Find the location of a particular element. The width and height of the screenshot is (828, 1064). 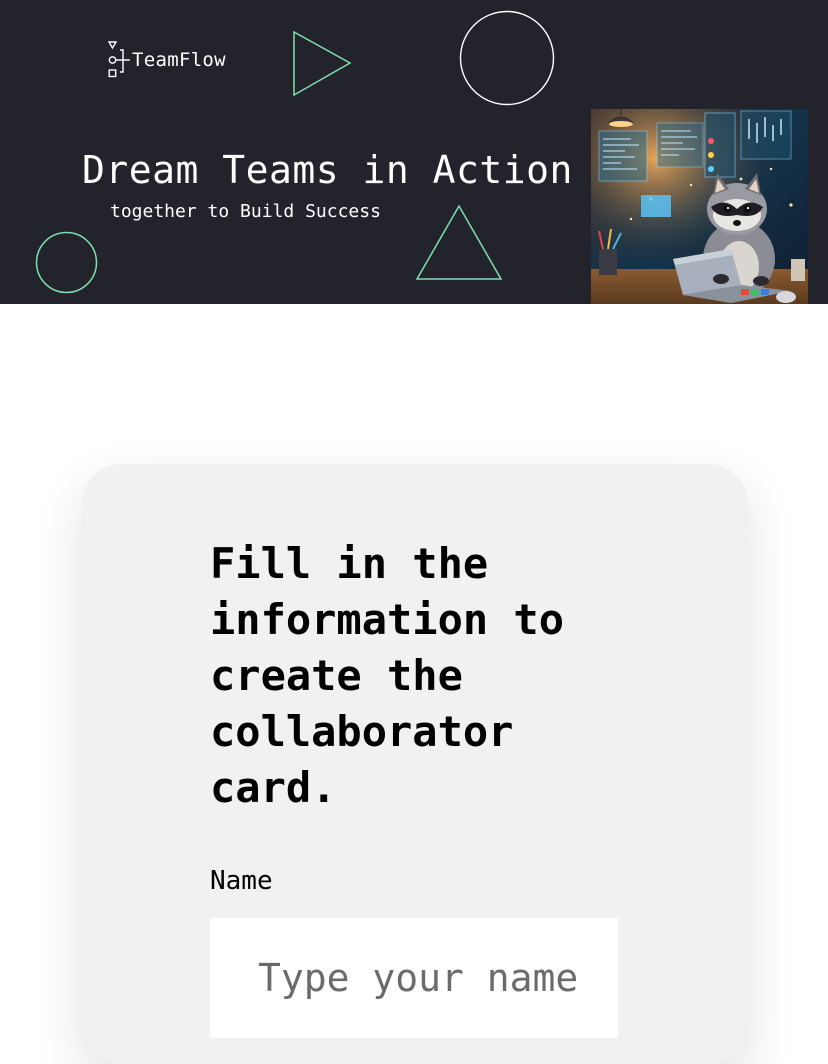

logo: TeamFlow is located at coordinates (166, 60).